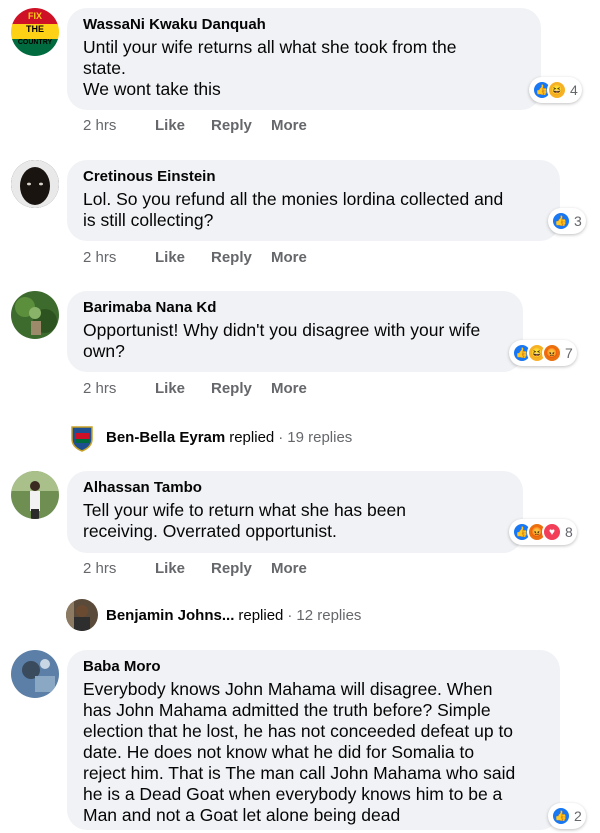 The width and height of the screenshot is (600, 833). I want to click on comment-author: Alhassan Tambo, so click(295, 487).